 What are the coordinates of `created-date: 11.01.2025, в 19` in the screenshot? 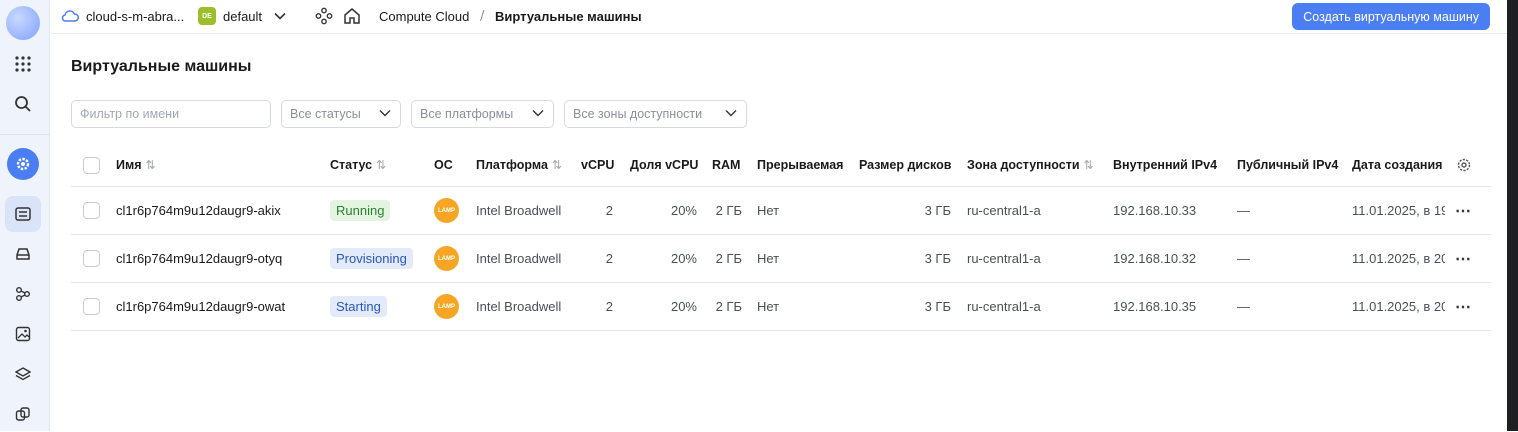 It's located at (1398, 210).